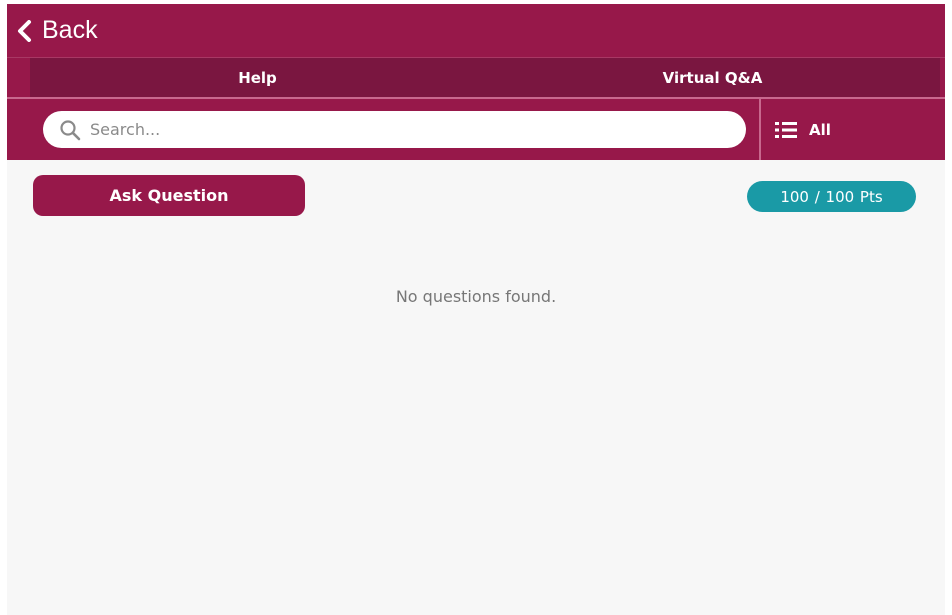  I want to click on points-badge: 100 / 100 Pts, so click(831, 196).